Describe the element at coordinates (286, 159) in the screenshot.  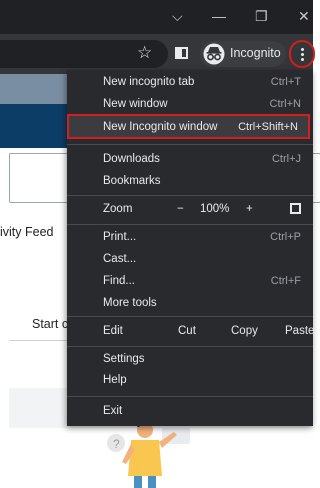
I see `menu-item-shortcut: Ctrl+J` at that location.